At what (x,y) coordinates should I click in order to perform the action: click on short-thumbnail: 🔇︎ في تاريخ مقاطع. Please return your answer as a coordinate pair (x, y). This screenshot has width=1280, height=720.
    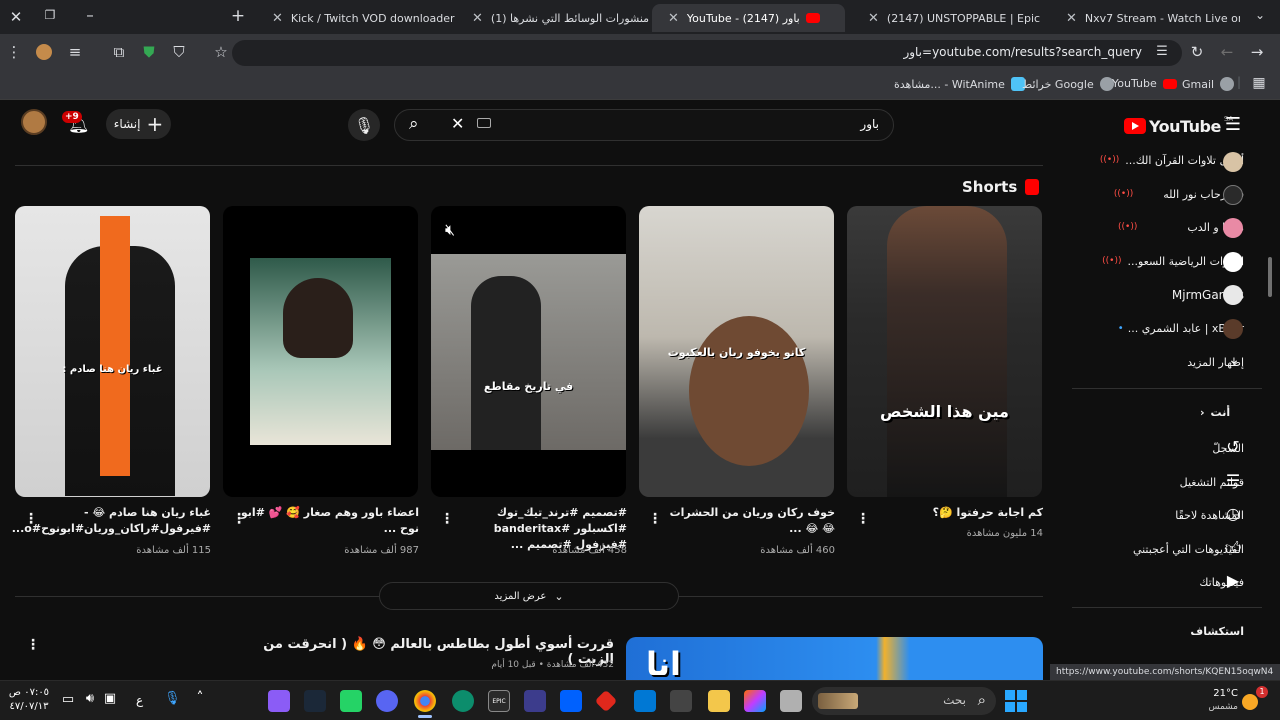
    Looking at the image, I should click on (528, 351).